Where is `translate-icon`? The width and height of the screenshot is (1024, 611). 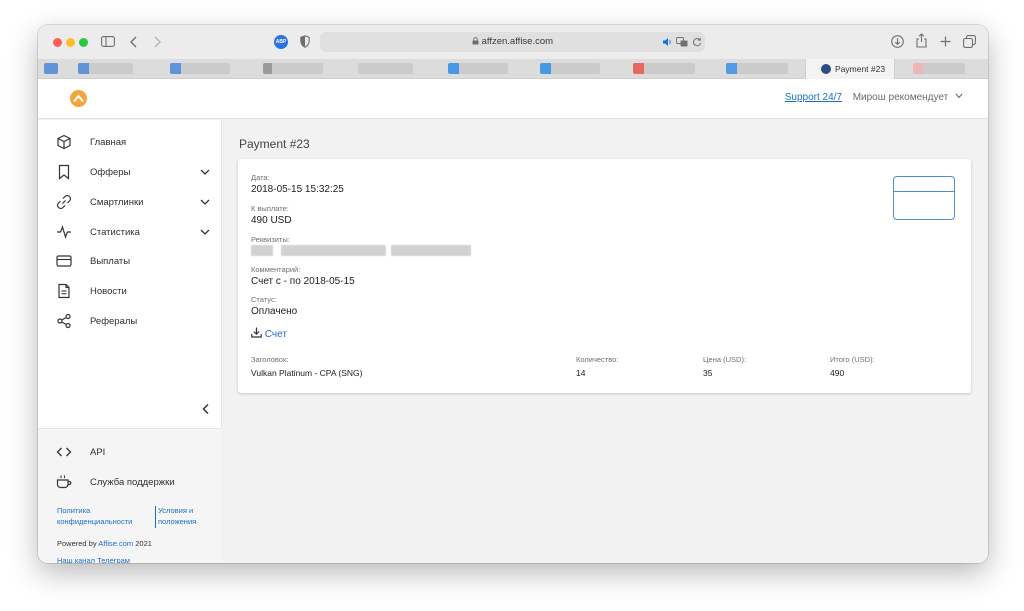
translate-icon is located at coordinates (682, 42).